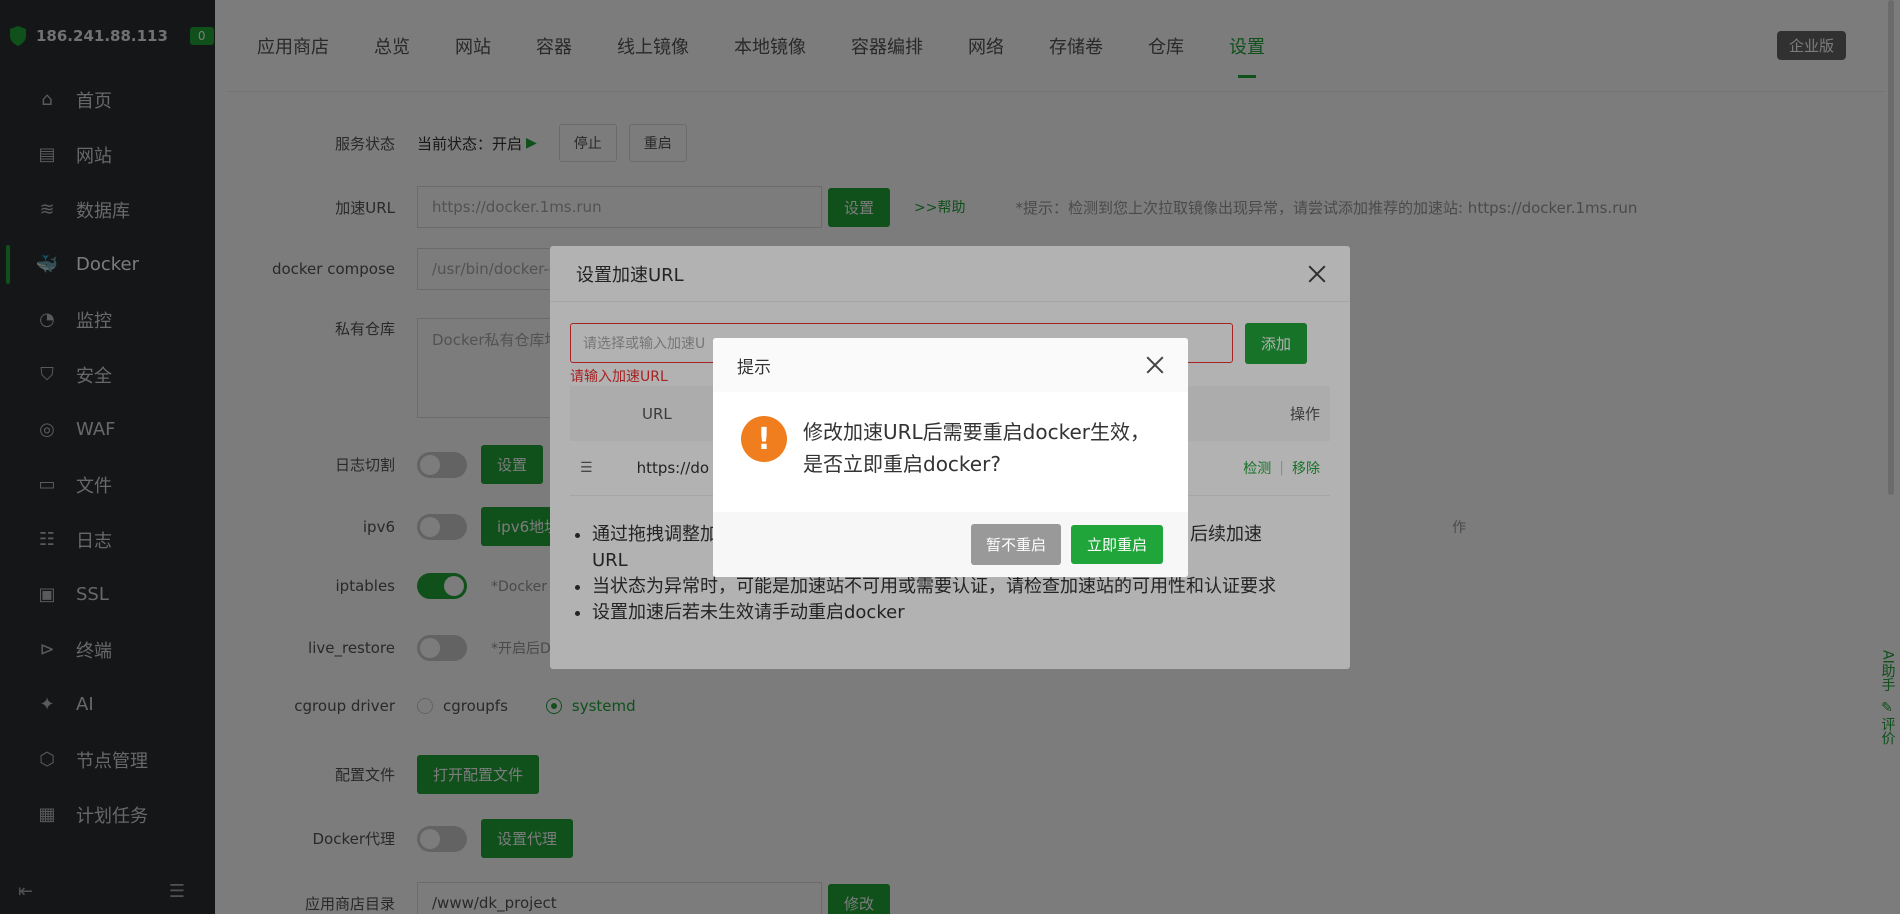 Image resolution: width=1900 pixels, height=914 pixels. I want to click on confirm-dialog-header: 提示, so click(950, 365).